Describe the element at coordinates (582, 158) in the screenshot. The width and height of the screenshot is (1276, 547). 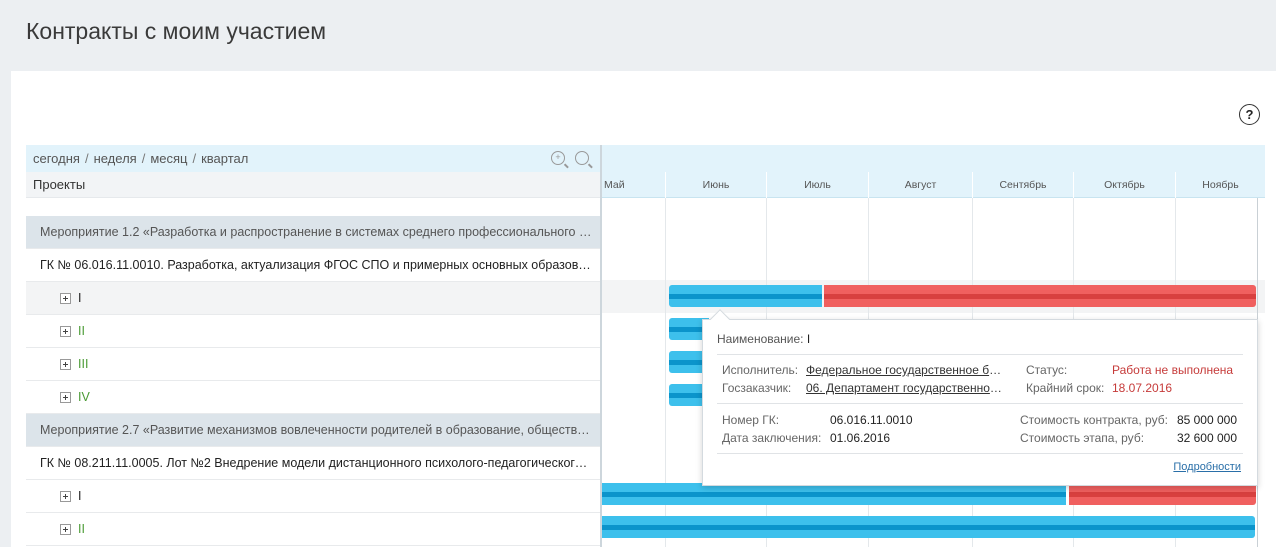
I see `zoom-out-icon` at that location.